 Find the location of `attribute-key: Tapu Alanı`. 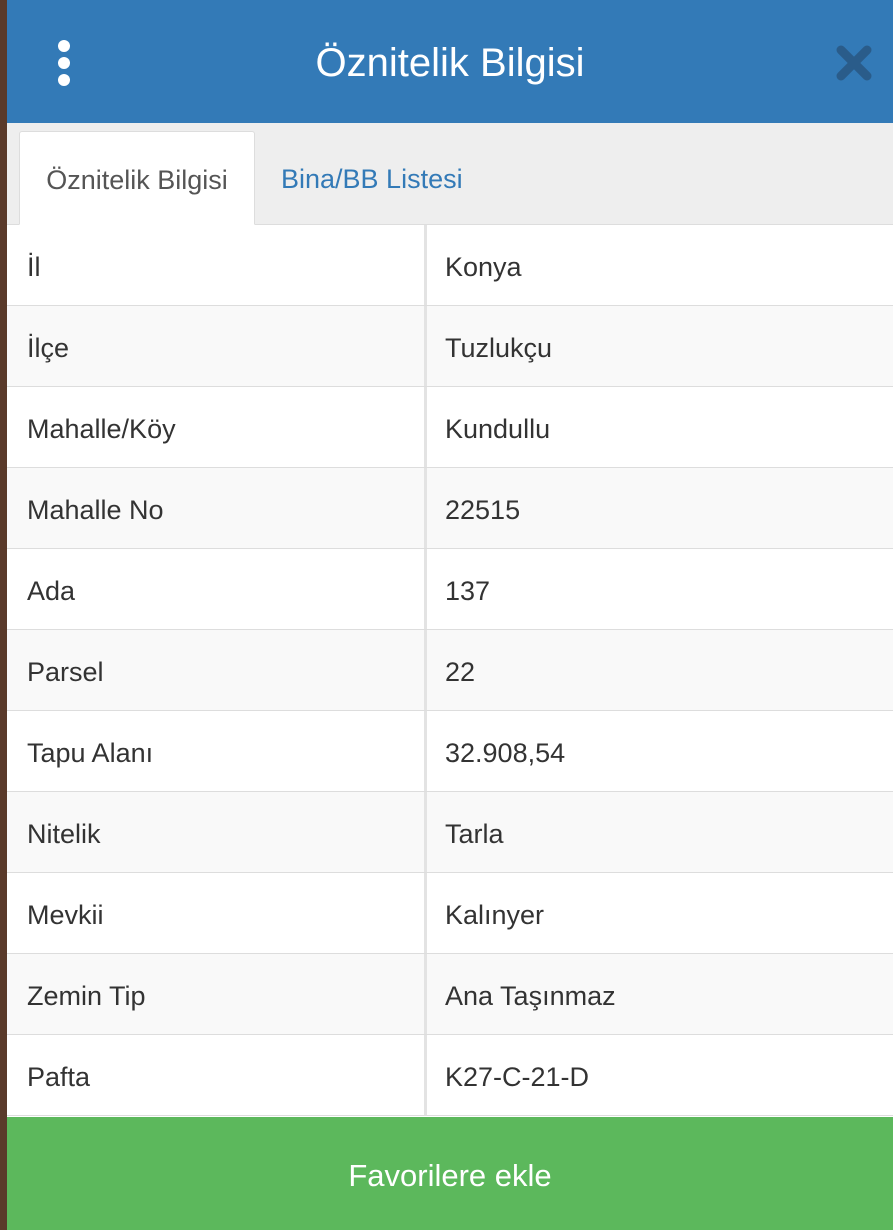

attribute-key: Tapu Alanı is located at coordinates (217, 751).